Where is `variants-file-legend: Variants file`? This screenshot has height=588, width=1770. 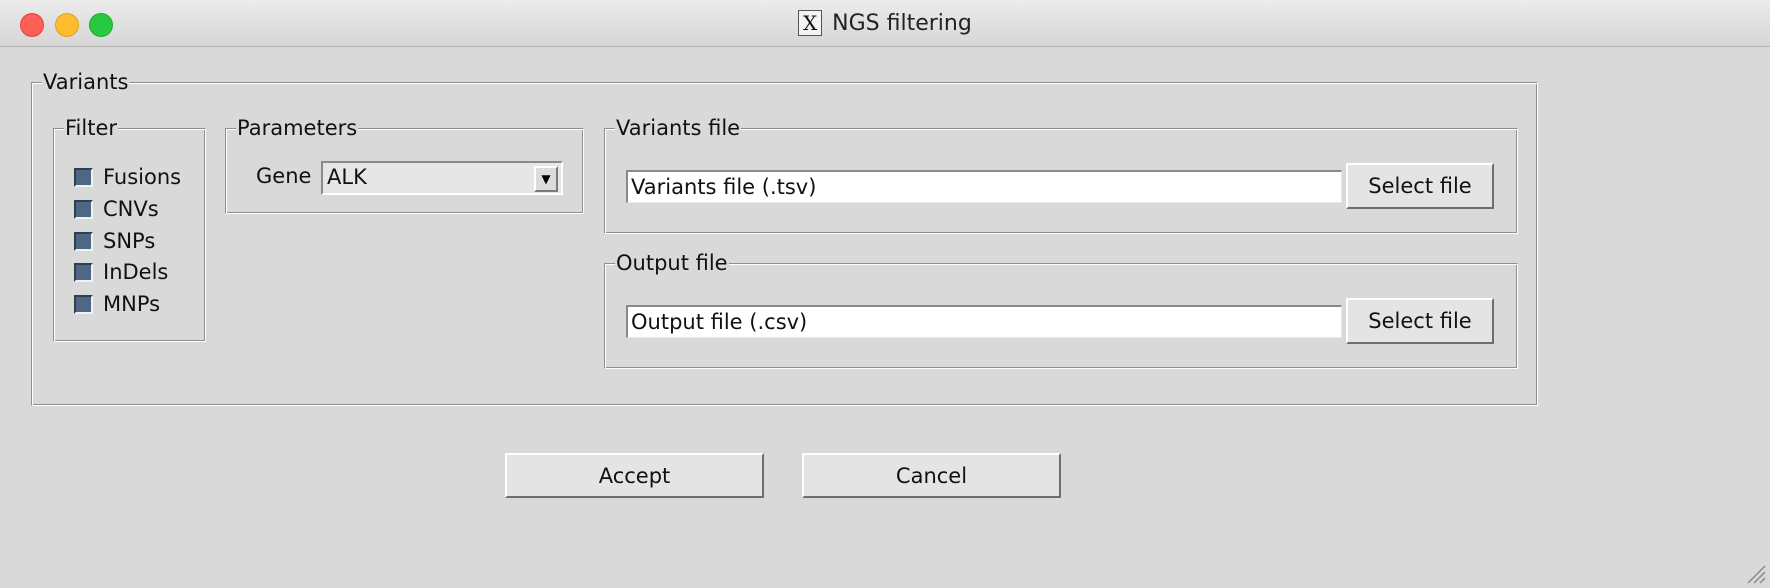 variants-file-legend: Variants file is located at coordinates (678, 128).